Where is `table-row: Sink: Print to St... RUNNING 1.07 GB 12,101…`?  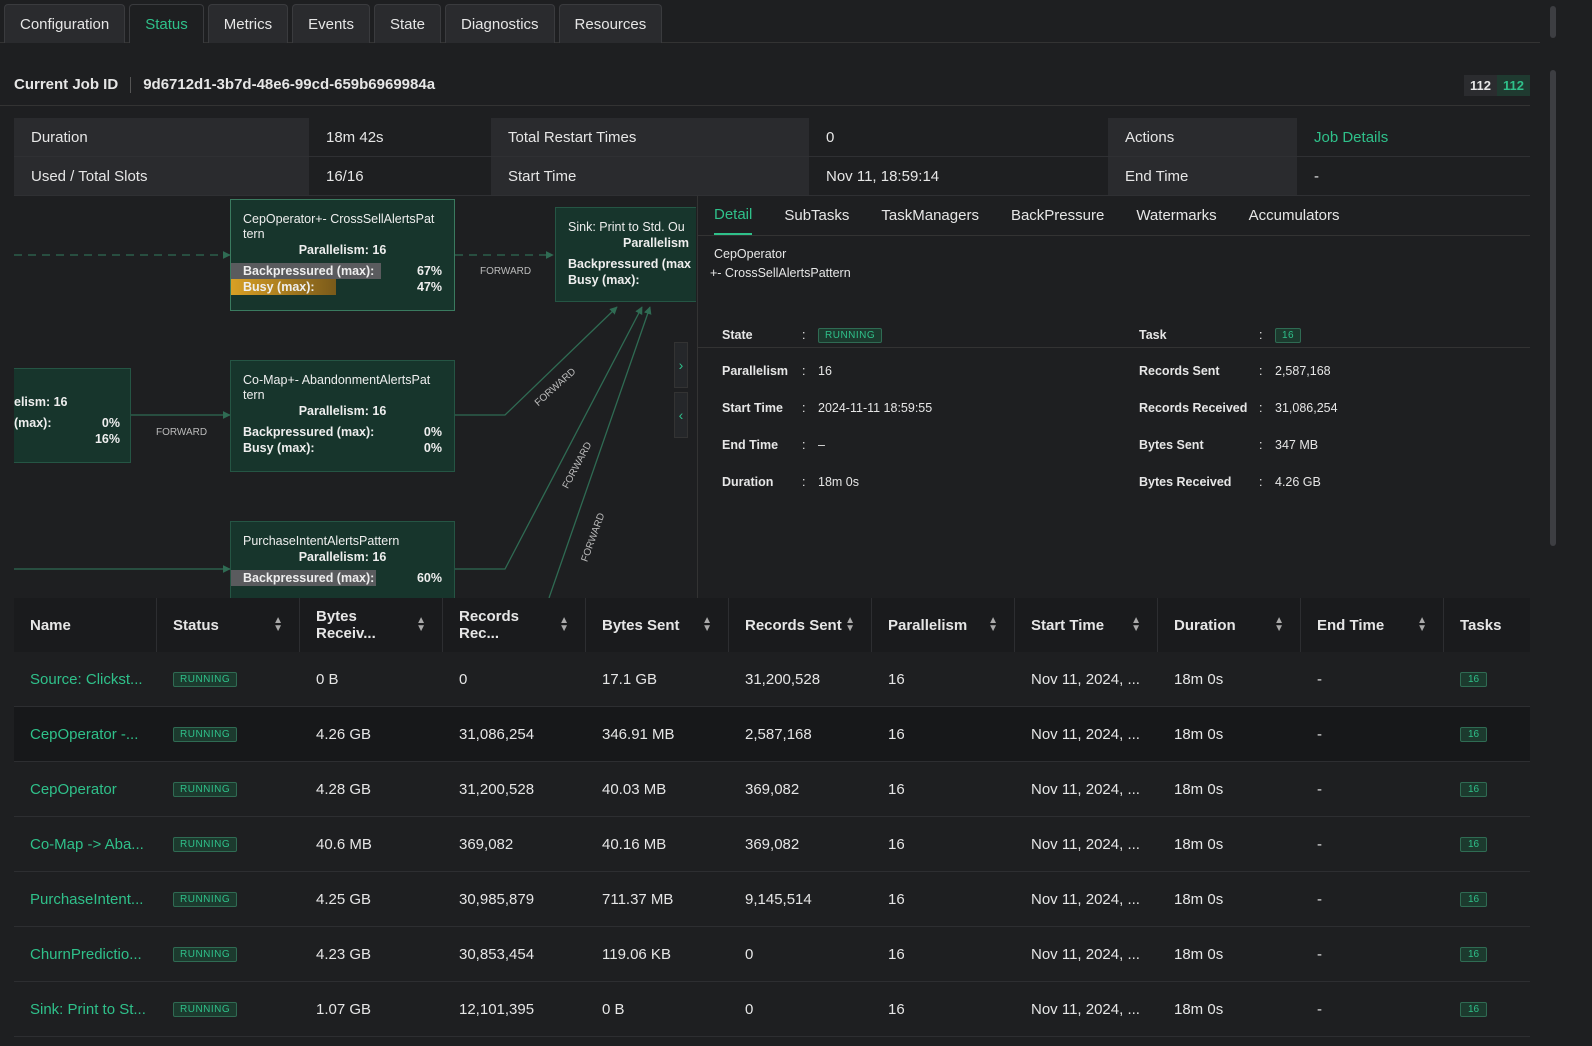 table-row: Sink: Print to St... RUNNING 1.07 GB 12,101… is located at coordinates (772, 1009).